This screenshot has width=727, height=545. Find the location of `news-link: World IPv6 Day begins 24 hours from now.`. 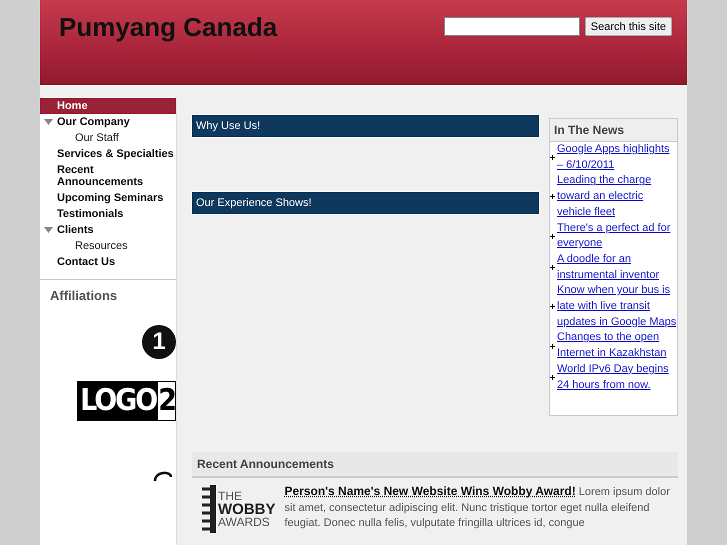

news-link: World IPv6 Day begins 24 hours from now. is located at coordinates (617, 378).